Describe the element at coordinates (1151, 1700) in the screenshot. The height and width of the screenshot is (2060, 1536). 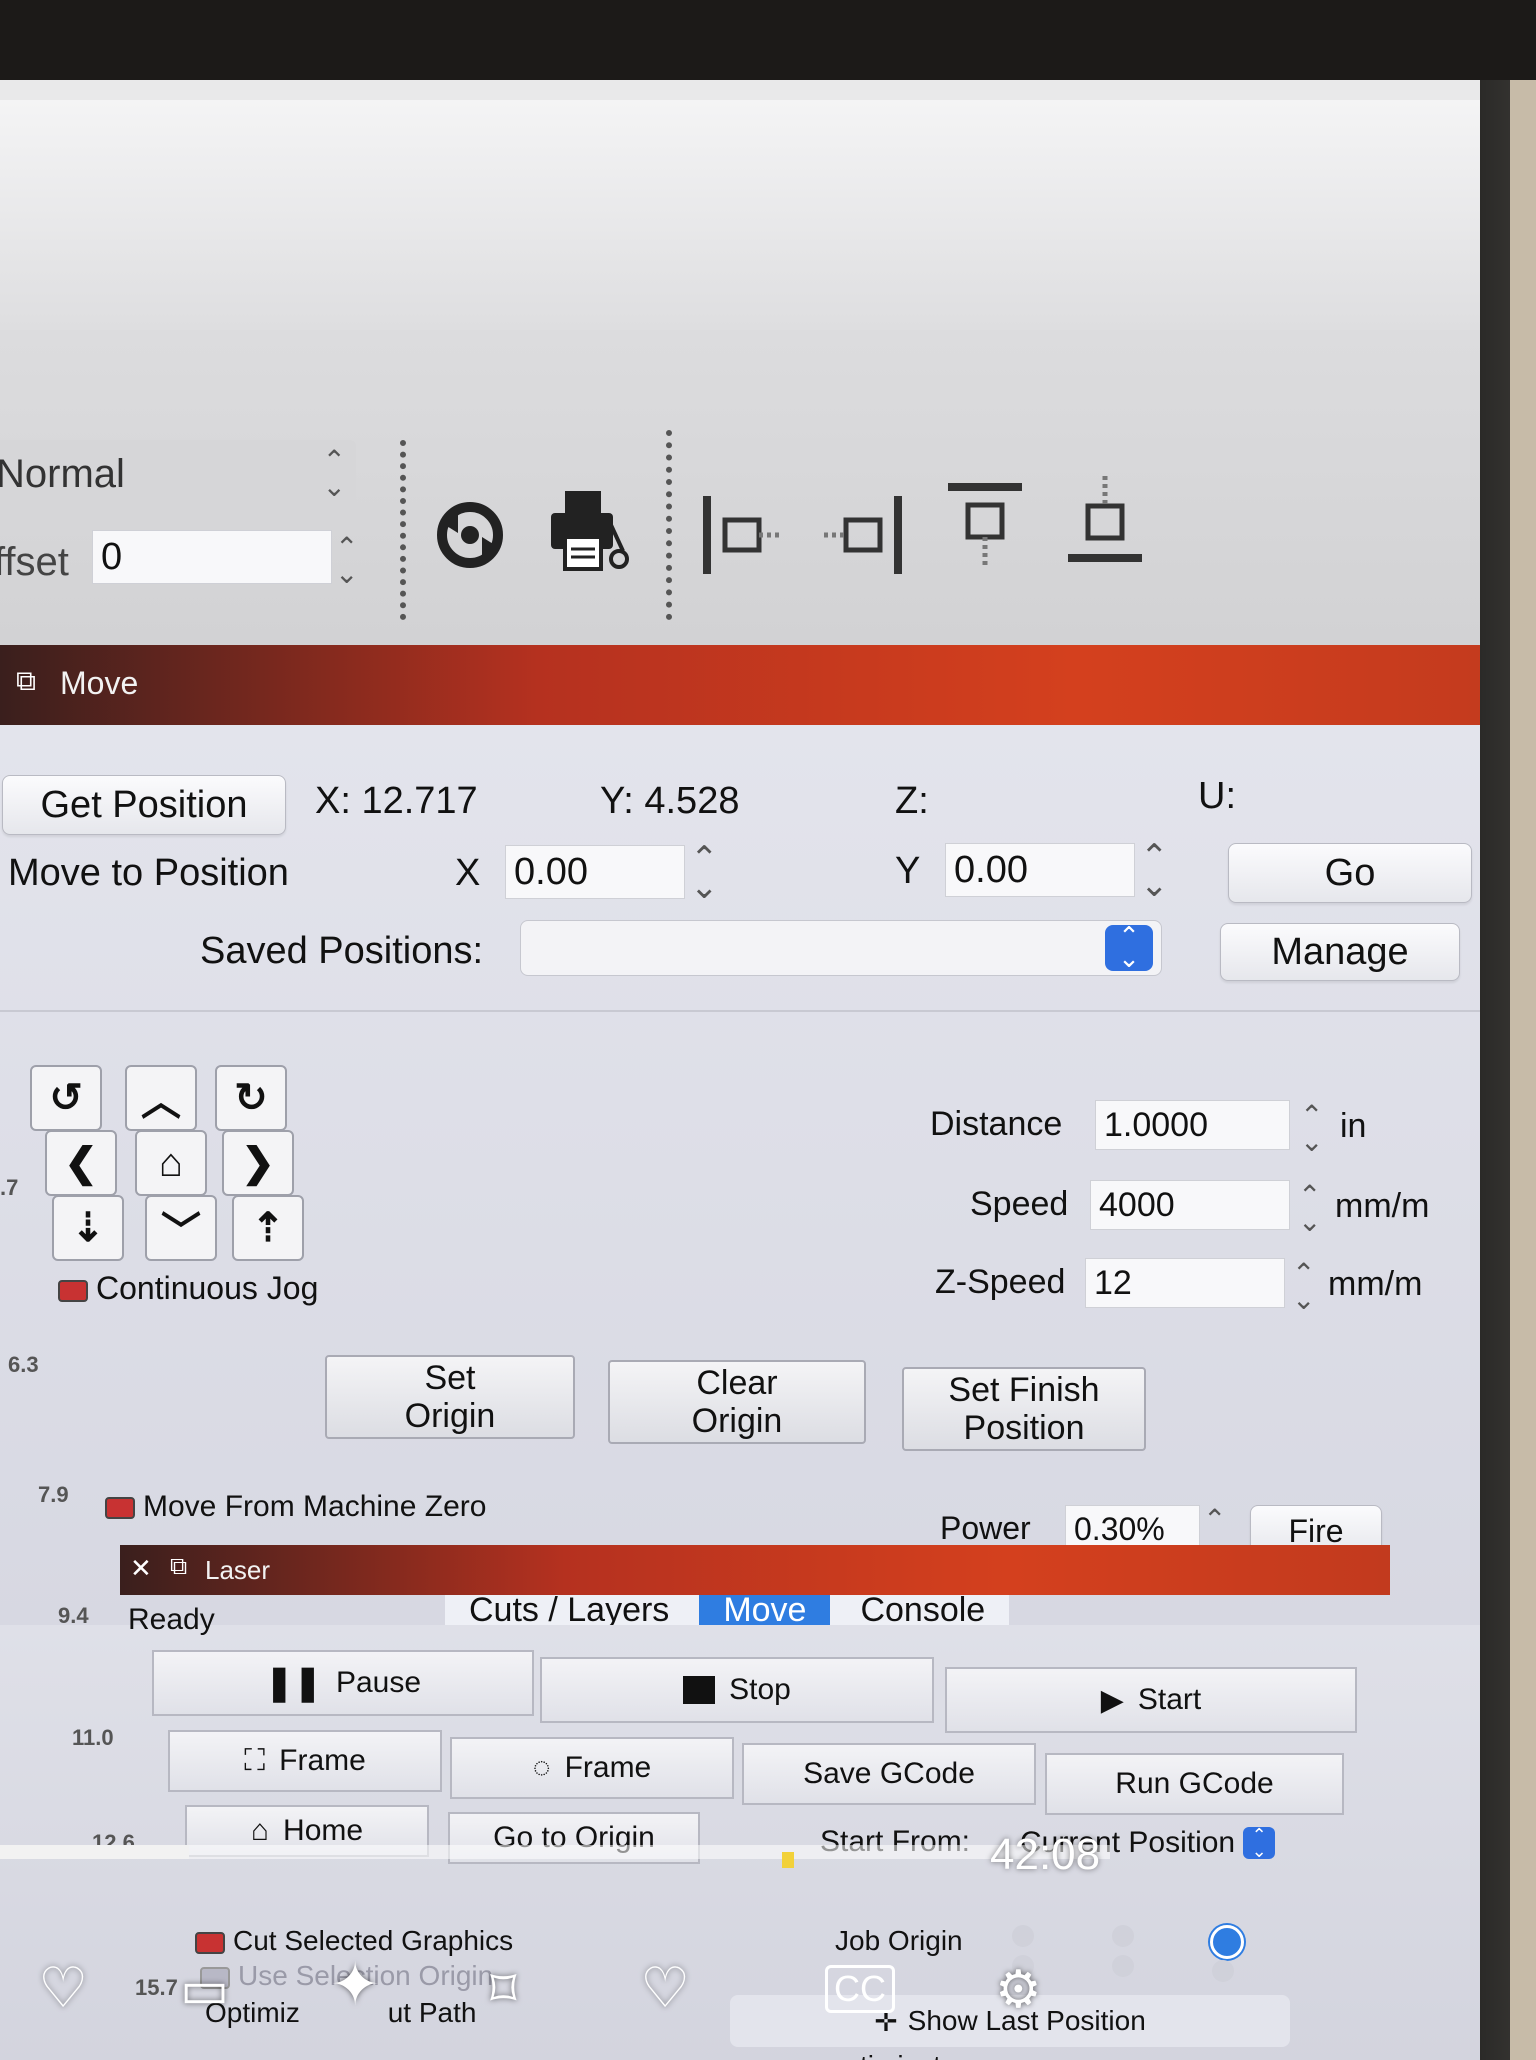
I see `start-button: ▶ Start` at that location.